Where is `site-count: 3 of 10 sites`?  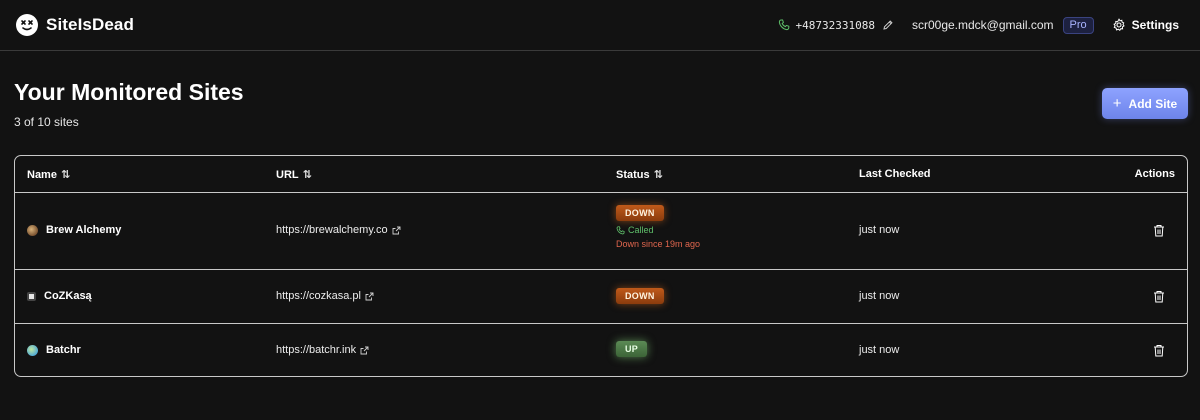
site-count: 3 of 10 sites is located at coordinates (46, 122).